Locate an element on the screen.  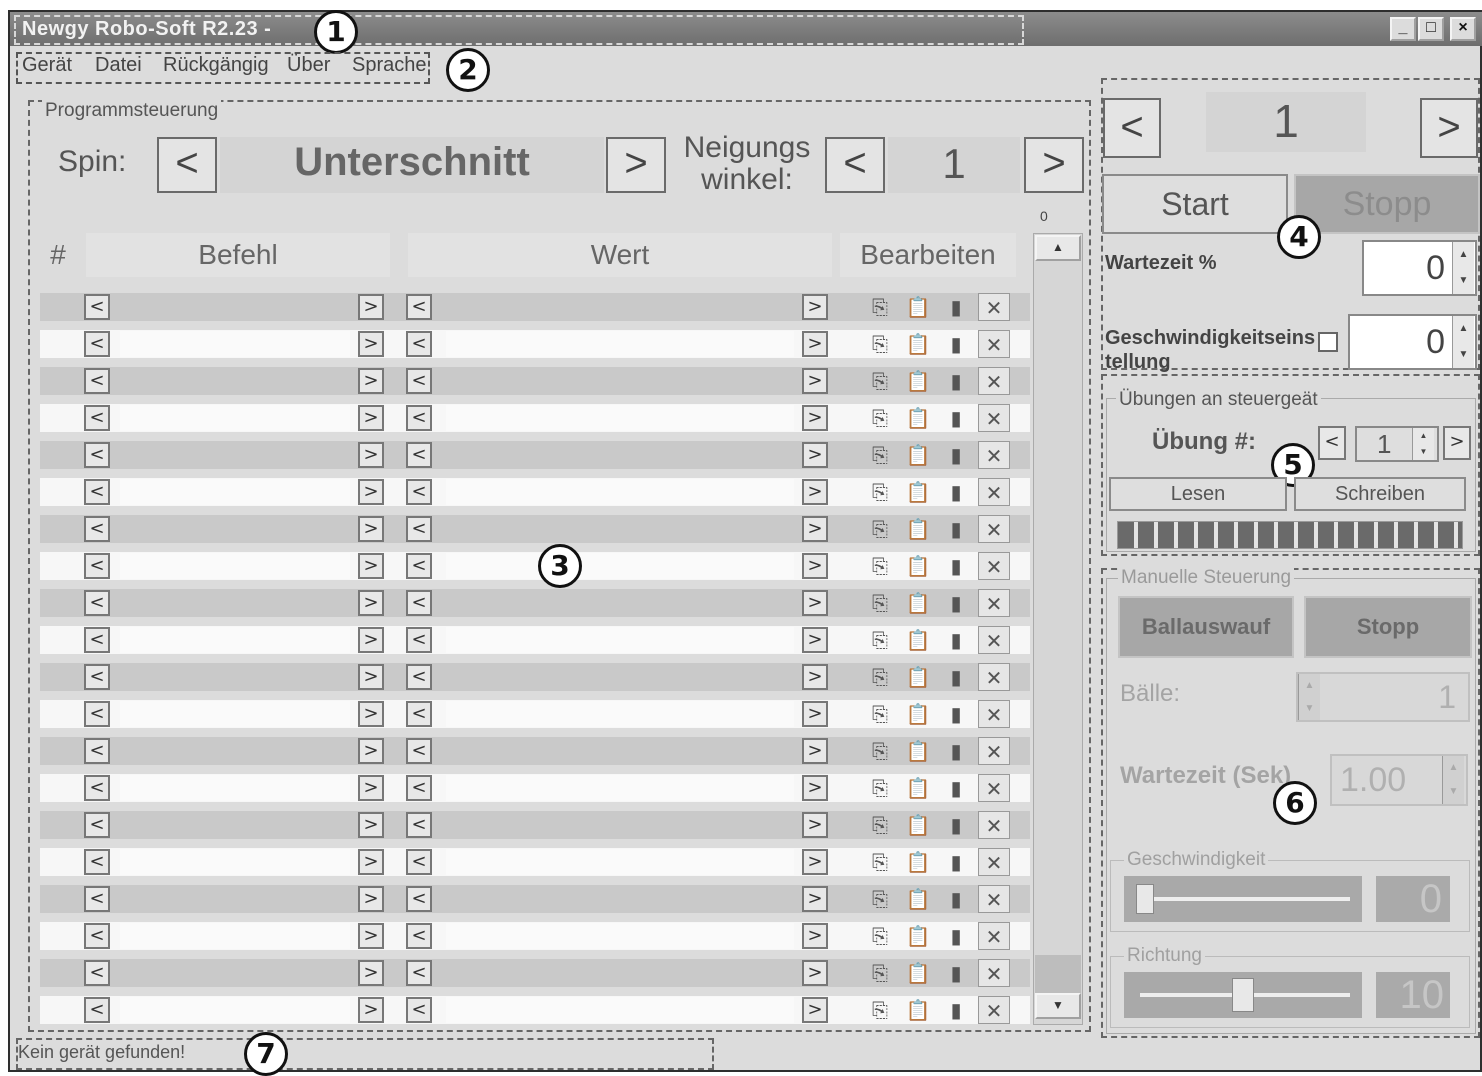
speed-setting-checkbox is located at coordinates (1328, 342).